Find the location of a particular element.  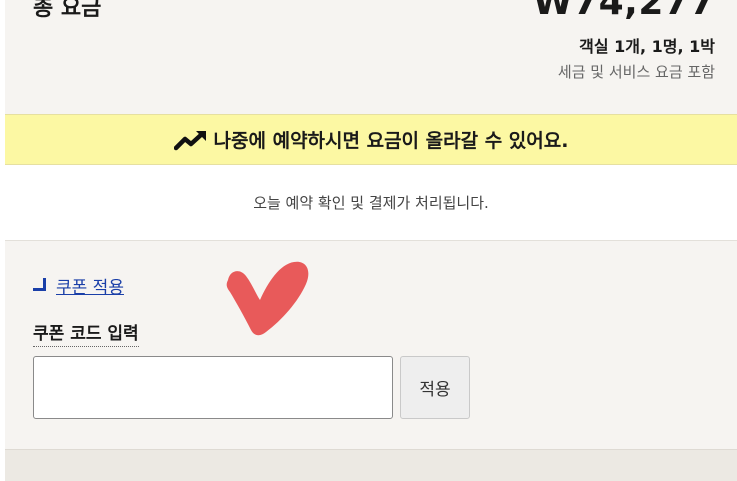

apply-coupon-link-text: 쿠폰 적용 is located at coordinates (90, 288).